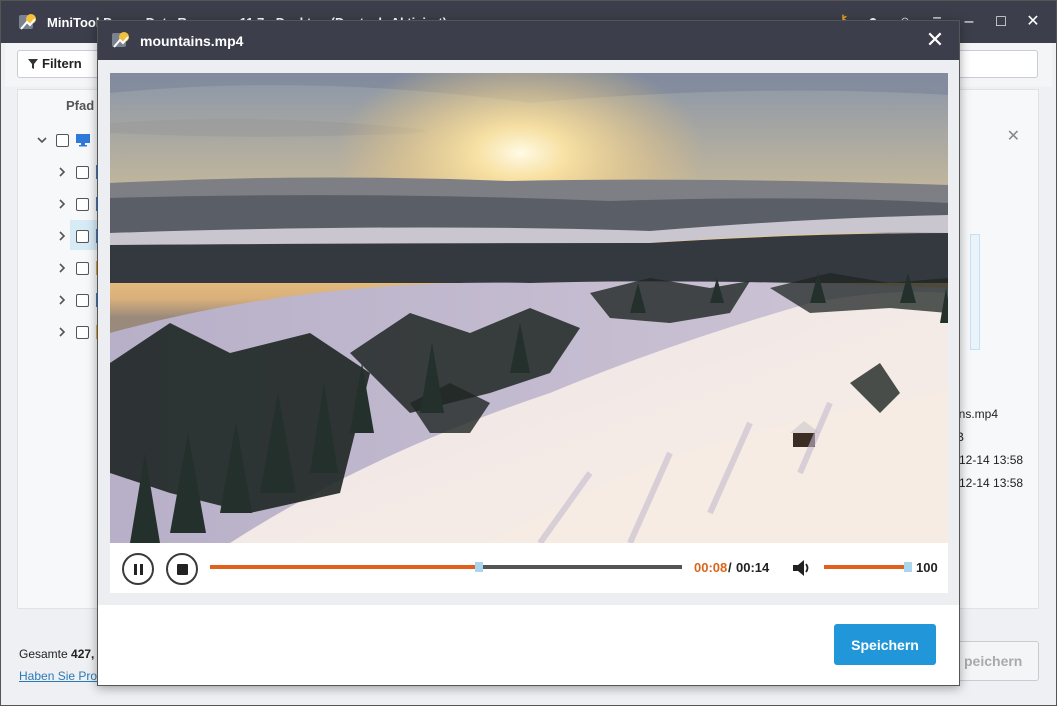 This screenshot has height=706, width=1057. What do you see at coordinates (802, 568) in the screenshot?
I see `volume-icon` at bounding box center [802, 568].